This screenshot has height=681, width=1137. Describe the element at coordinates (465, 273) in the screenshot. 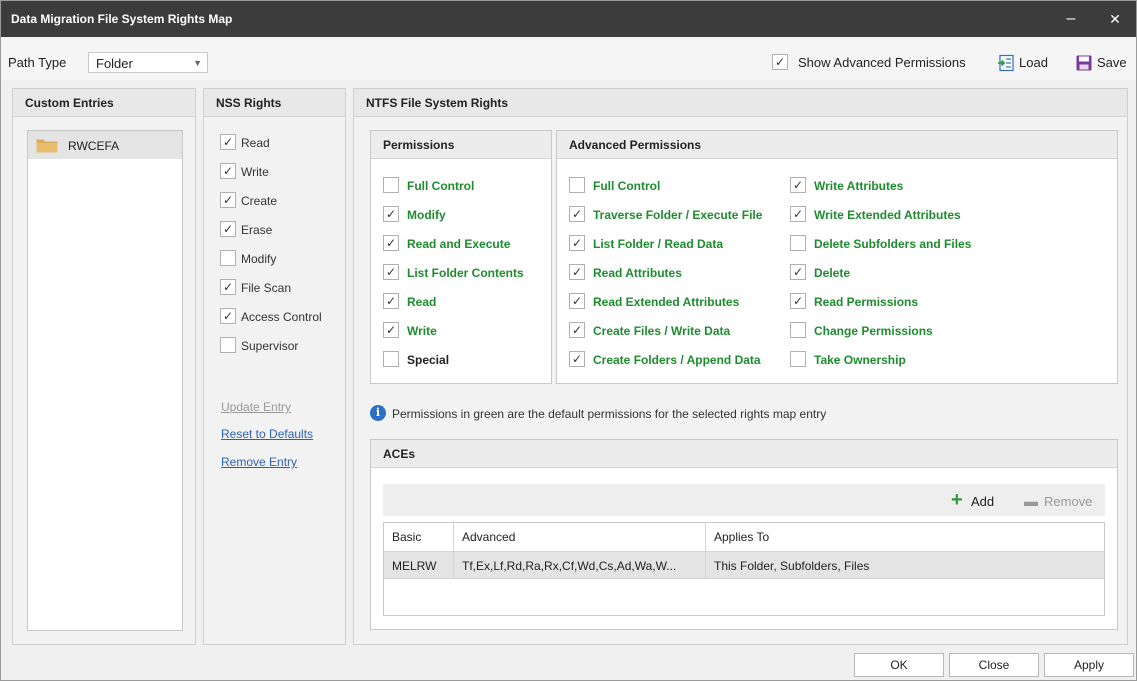

I see `perm-label: List Folder Contents` at that location.